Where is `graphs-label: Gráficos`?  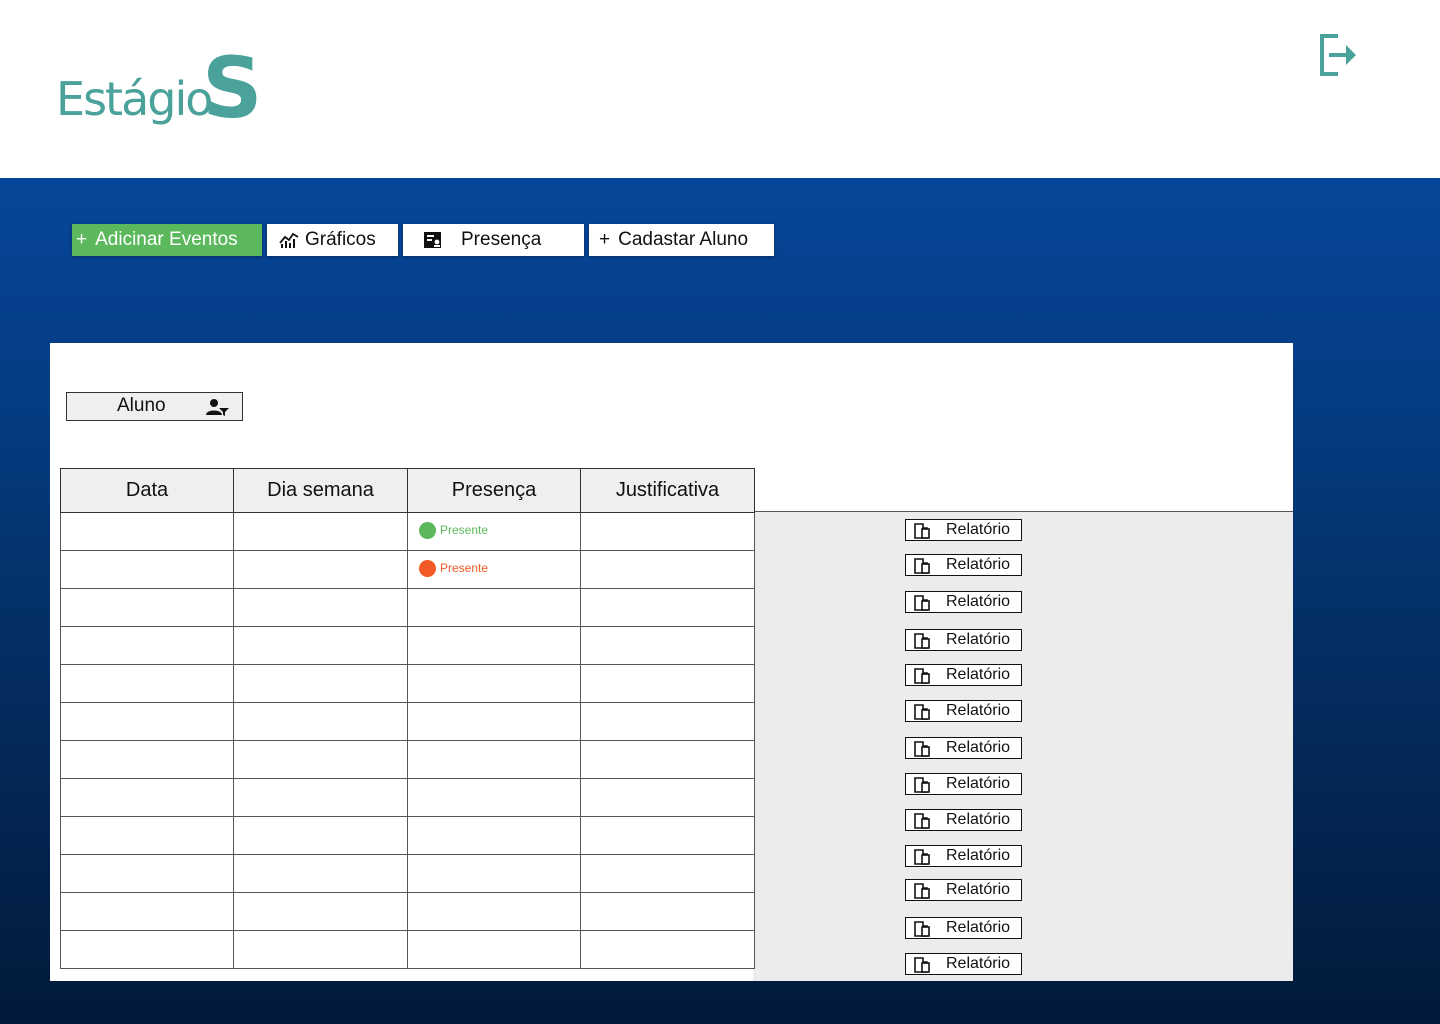
graphs-label: Gráficos is located at coordinates (340, 239).